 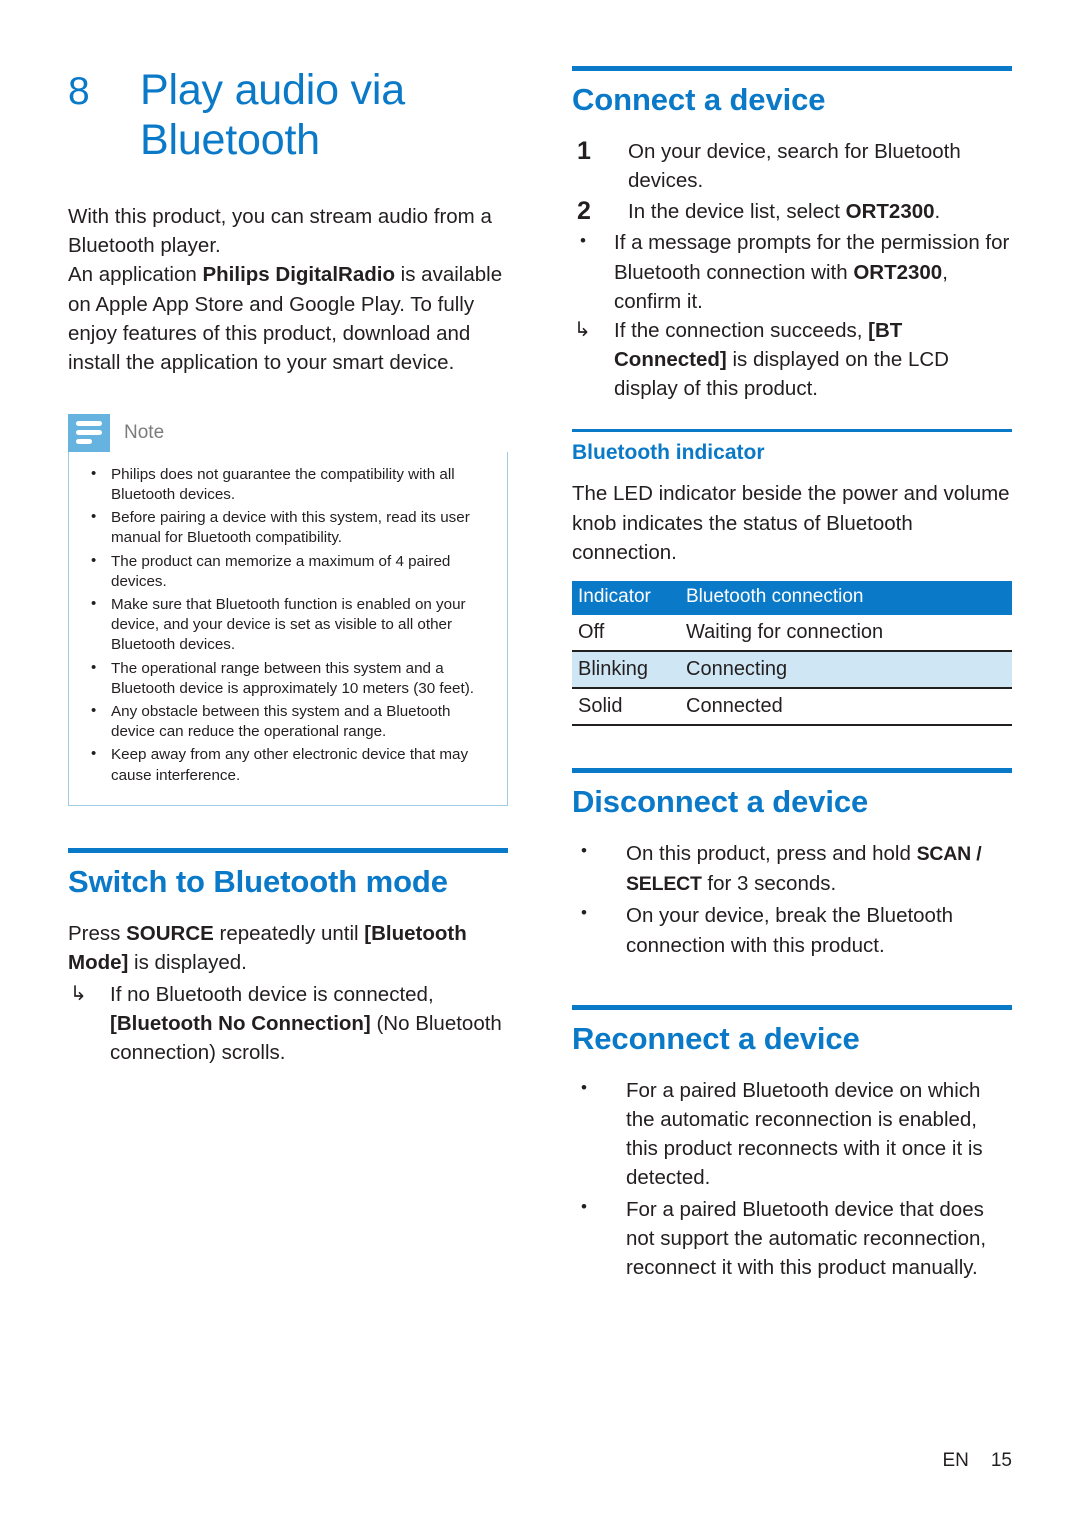 What do you see at coordinates (626, 706) in the screenshot?
I see `cell-indicator: Solid` at bounding box center [626, 706].